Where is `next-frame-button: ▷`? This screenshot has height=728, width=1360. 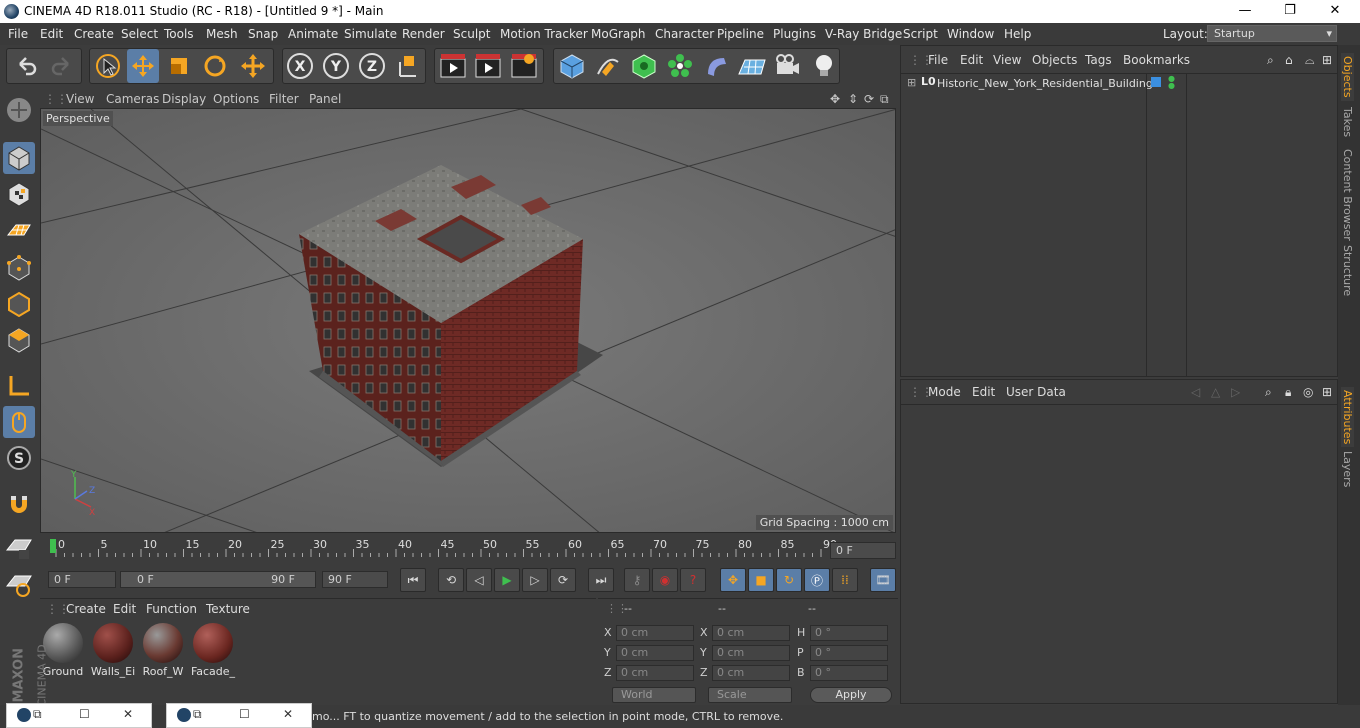 next-frame-button: ▷ is located at coordinates (535, 580).